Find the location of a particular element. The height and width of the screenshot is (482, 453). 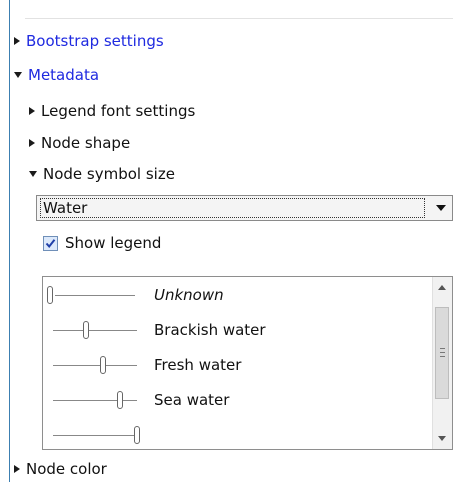

item-node-shape: Node shape is located at coordinates (79, 143).